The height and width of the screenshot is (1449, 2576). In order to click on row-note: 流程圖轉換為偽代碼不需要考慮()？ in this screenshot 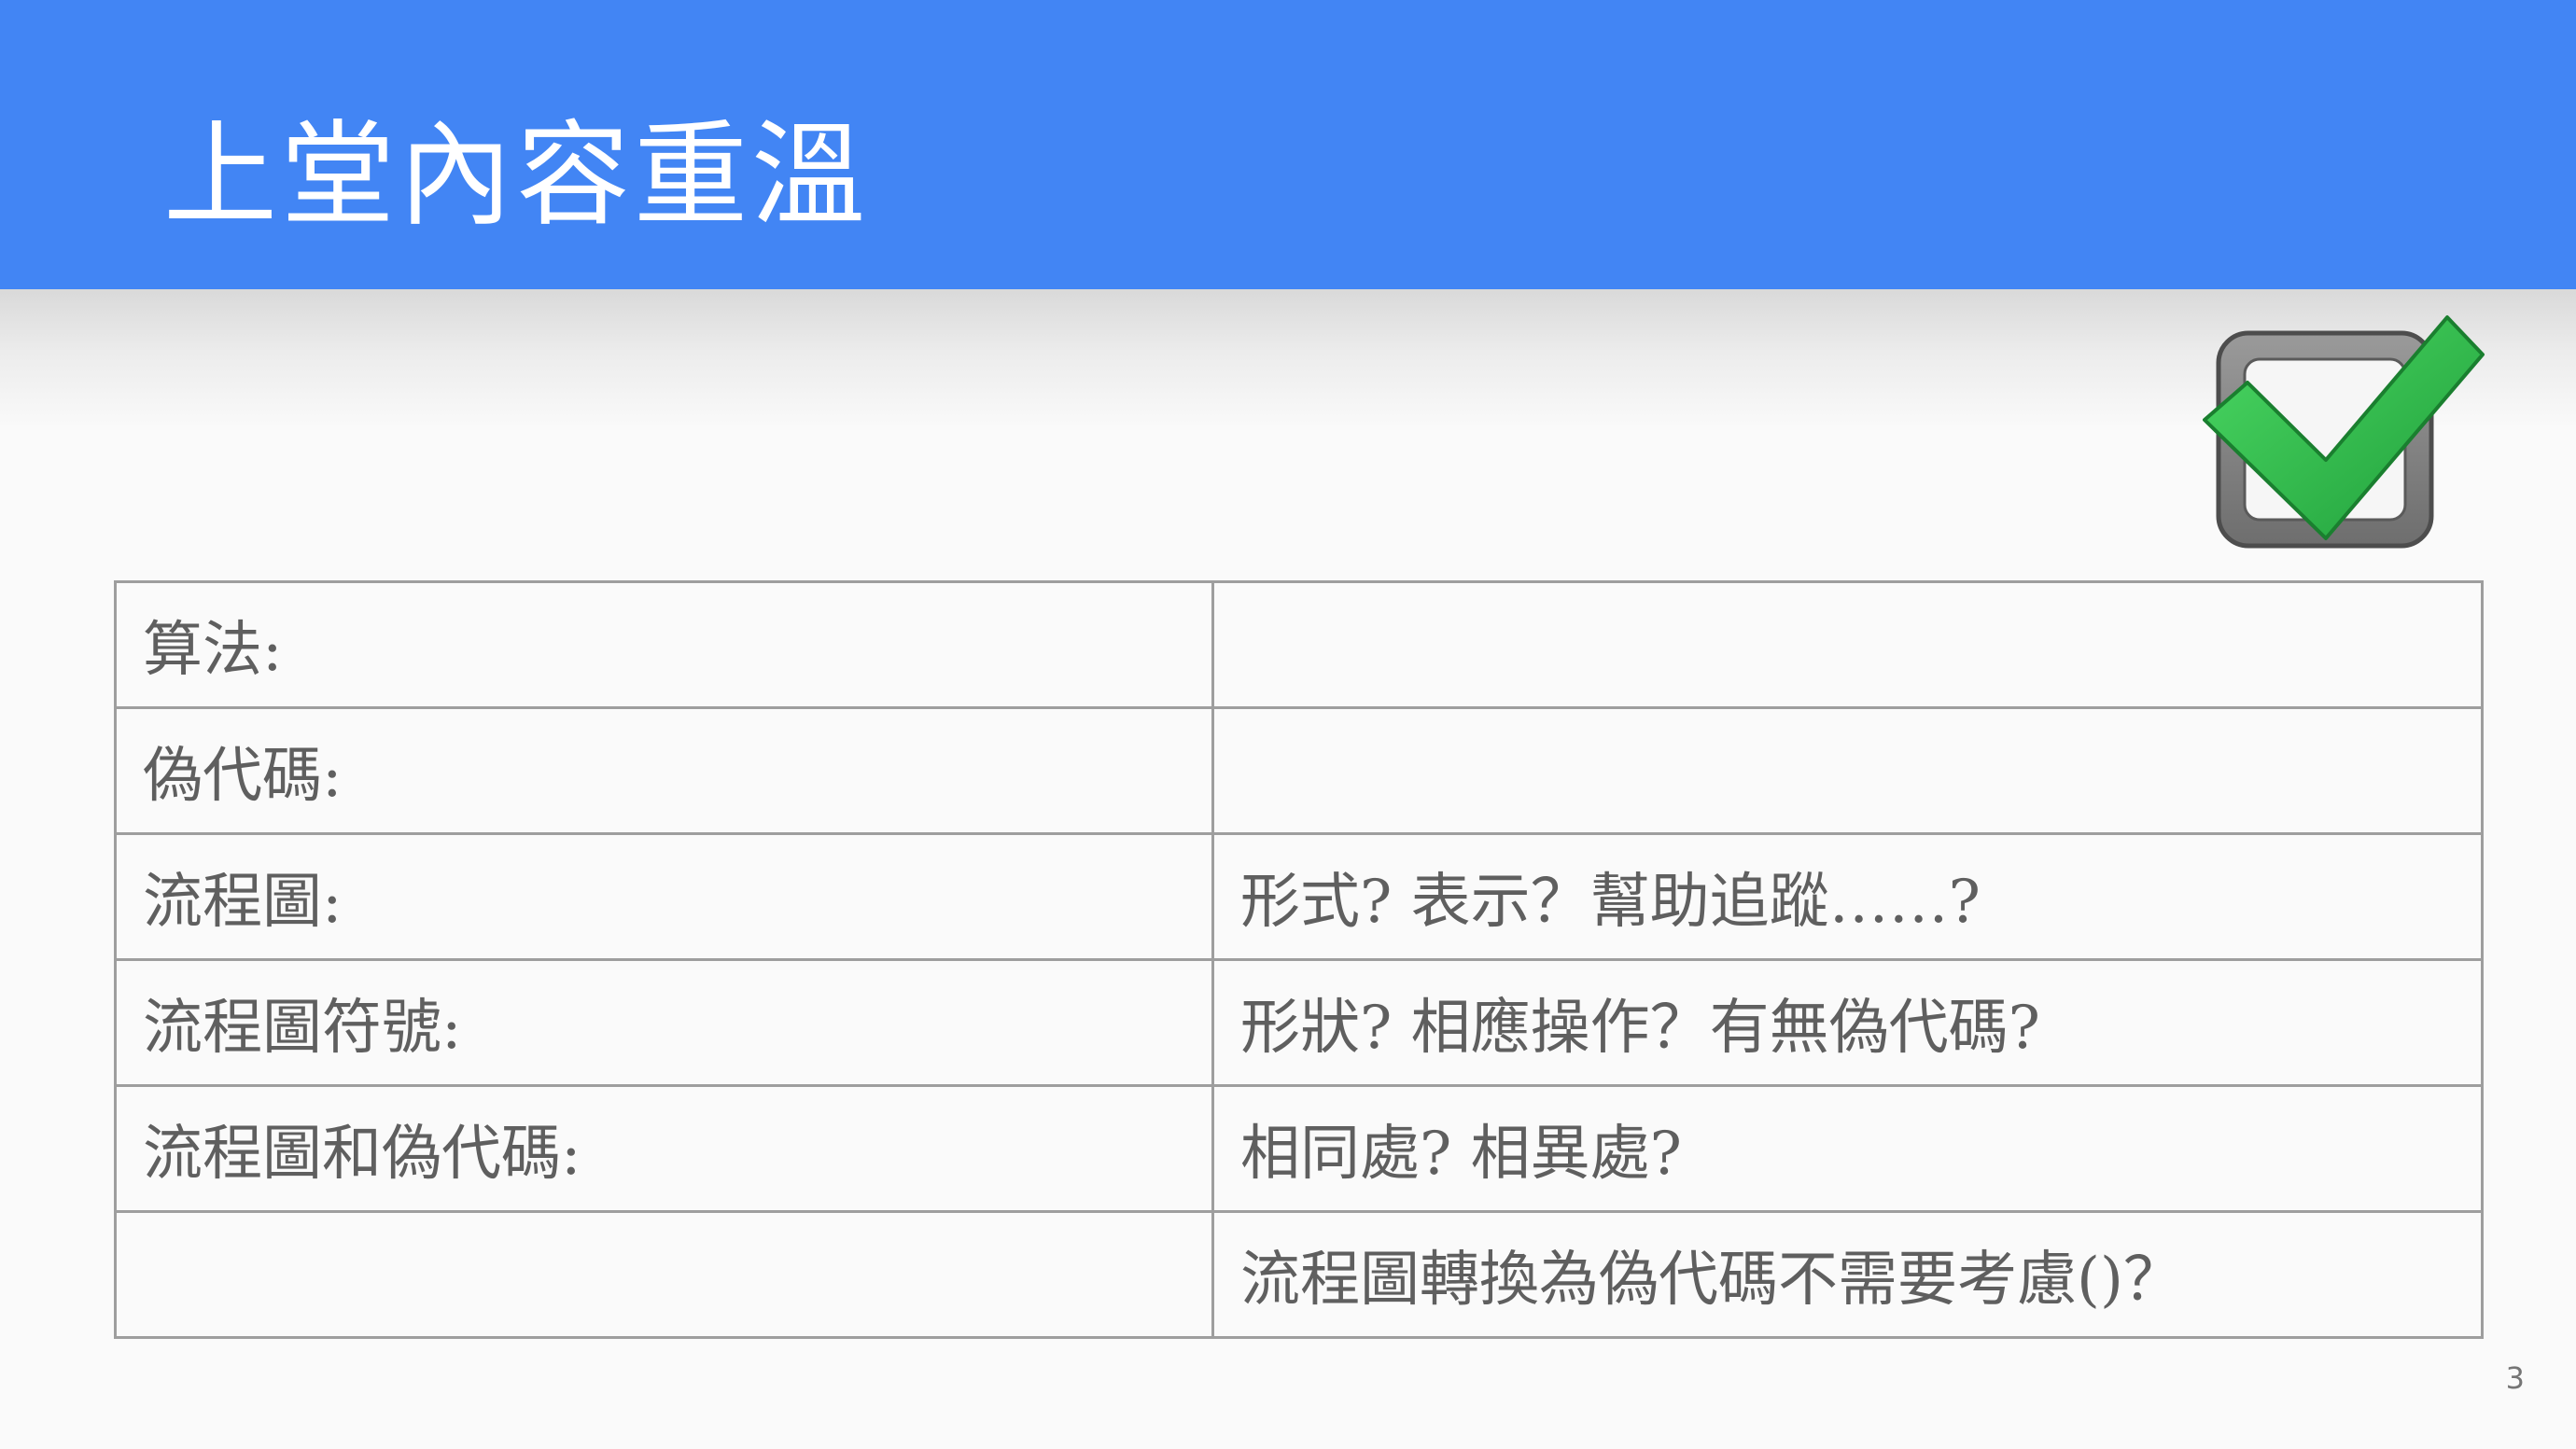, I will do `click(1847, 1274)`.